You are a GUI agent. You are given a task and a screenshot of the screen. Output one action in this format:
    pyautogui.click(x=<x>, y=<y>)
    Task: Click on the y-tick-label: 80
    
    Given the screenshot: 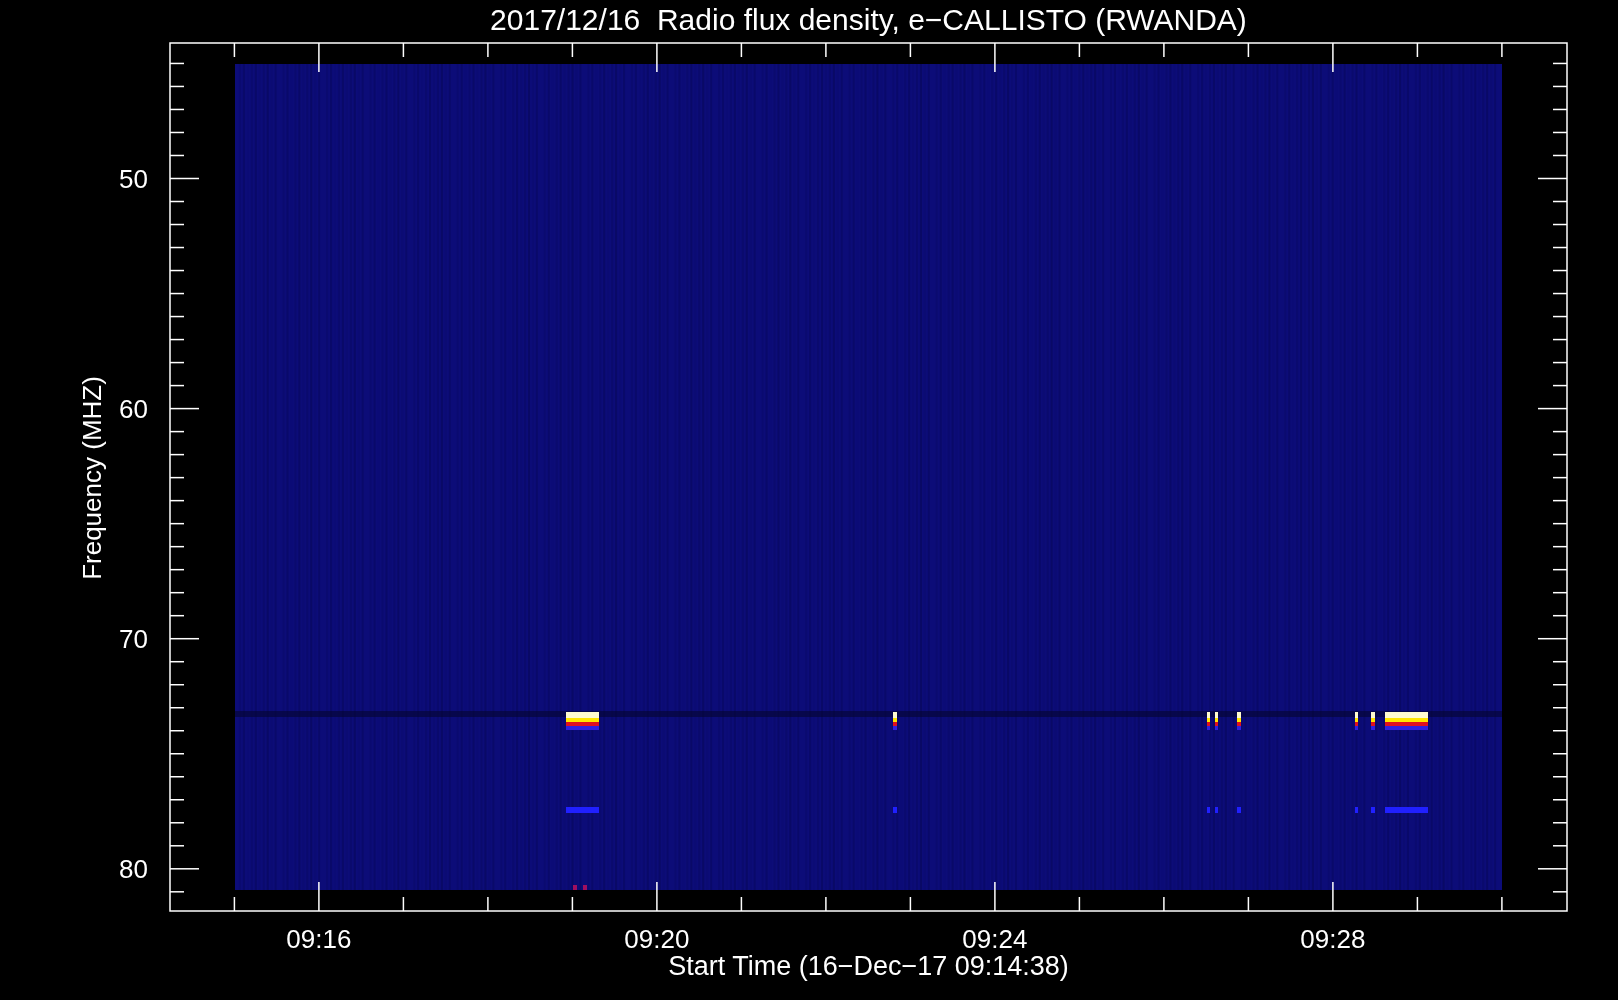 What is the action you would take?
    pyautogui.click(x=133, y=868)
    